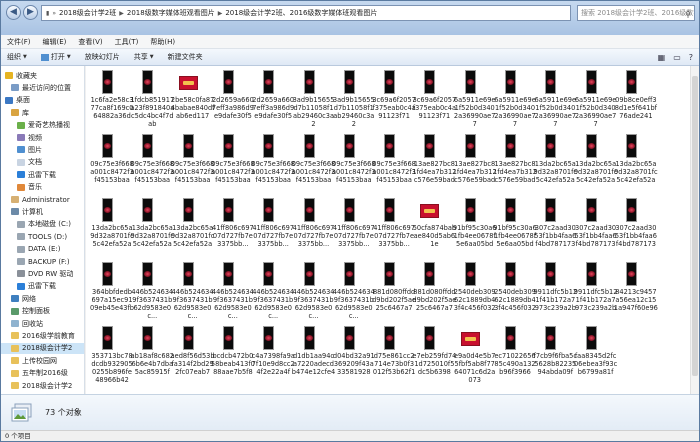 This screenshot has height=442, width=700. What do you see at coordinates (102, 57) in the screenshot?
I see `slideshow-button: 放映幻灯片` at bounding box center [102, 57].